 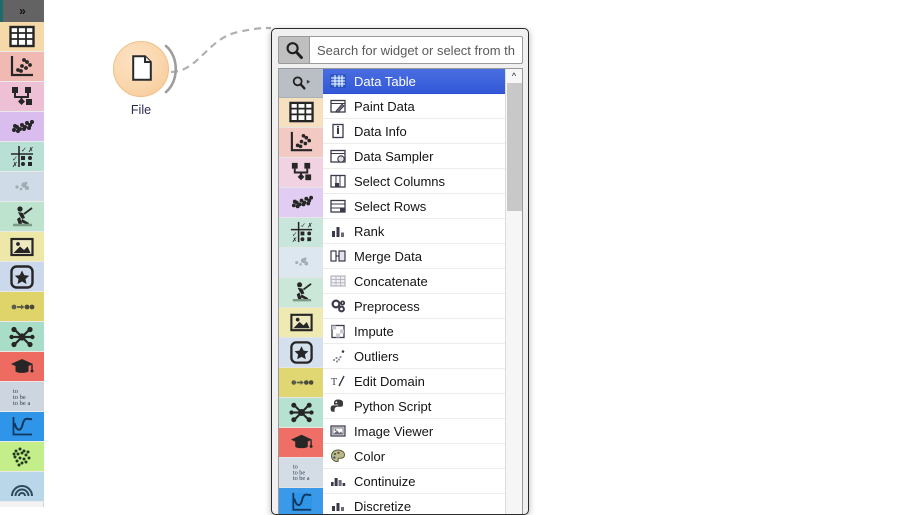 What do you see at coordinates (414, 331) in the screenshot?
I see `widget-list-item: Impute` at bounding box center [414, 331].